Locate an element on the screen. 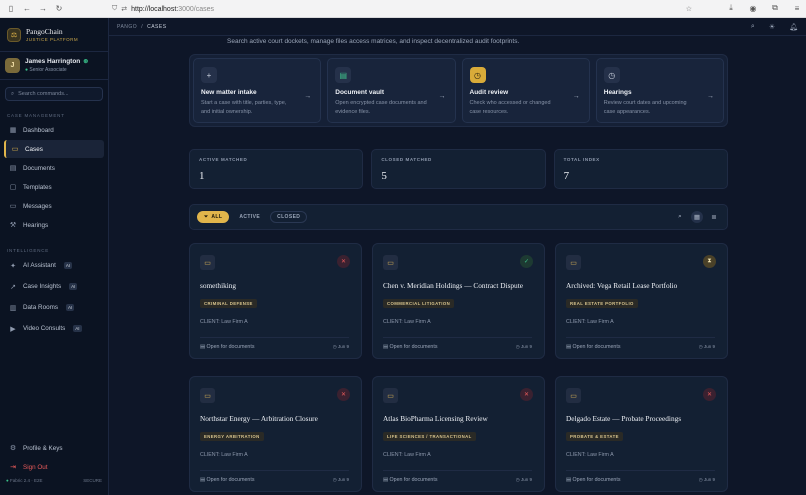 Image resolution: width=806 pixels, height=495 pixels. stat-value: 5 is located at coordinates (384, 176).